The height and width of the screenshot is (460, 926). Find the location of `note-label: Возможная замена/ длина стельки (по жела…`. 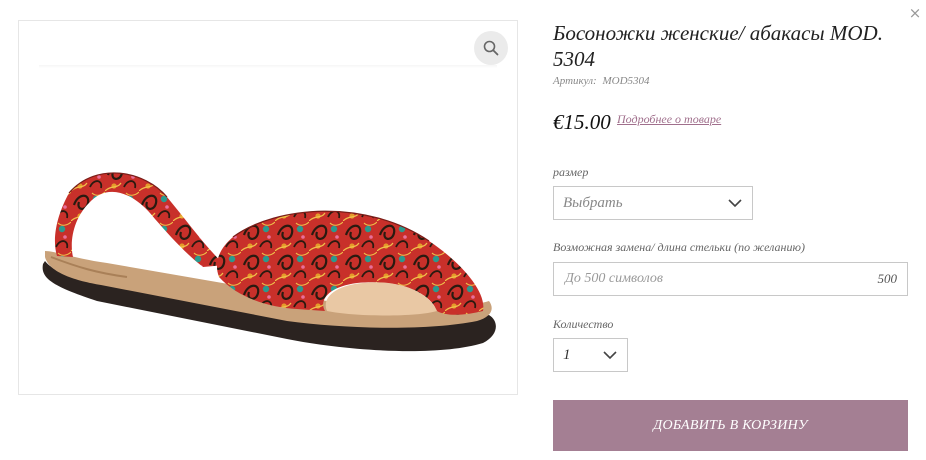

note-label: Возможная замена/ длина стельки (по жела… is located at coordinates (679, 247).